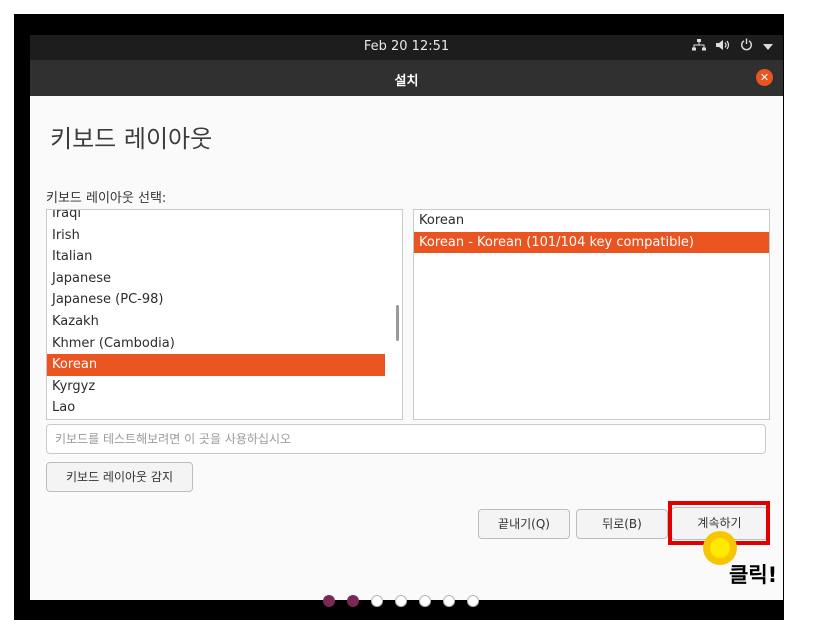  I want to click on scrollbar-thumb, so click(397, 323).